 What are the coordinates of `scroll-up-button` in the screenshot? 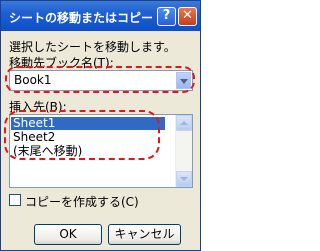 It's located at (184, 123).